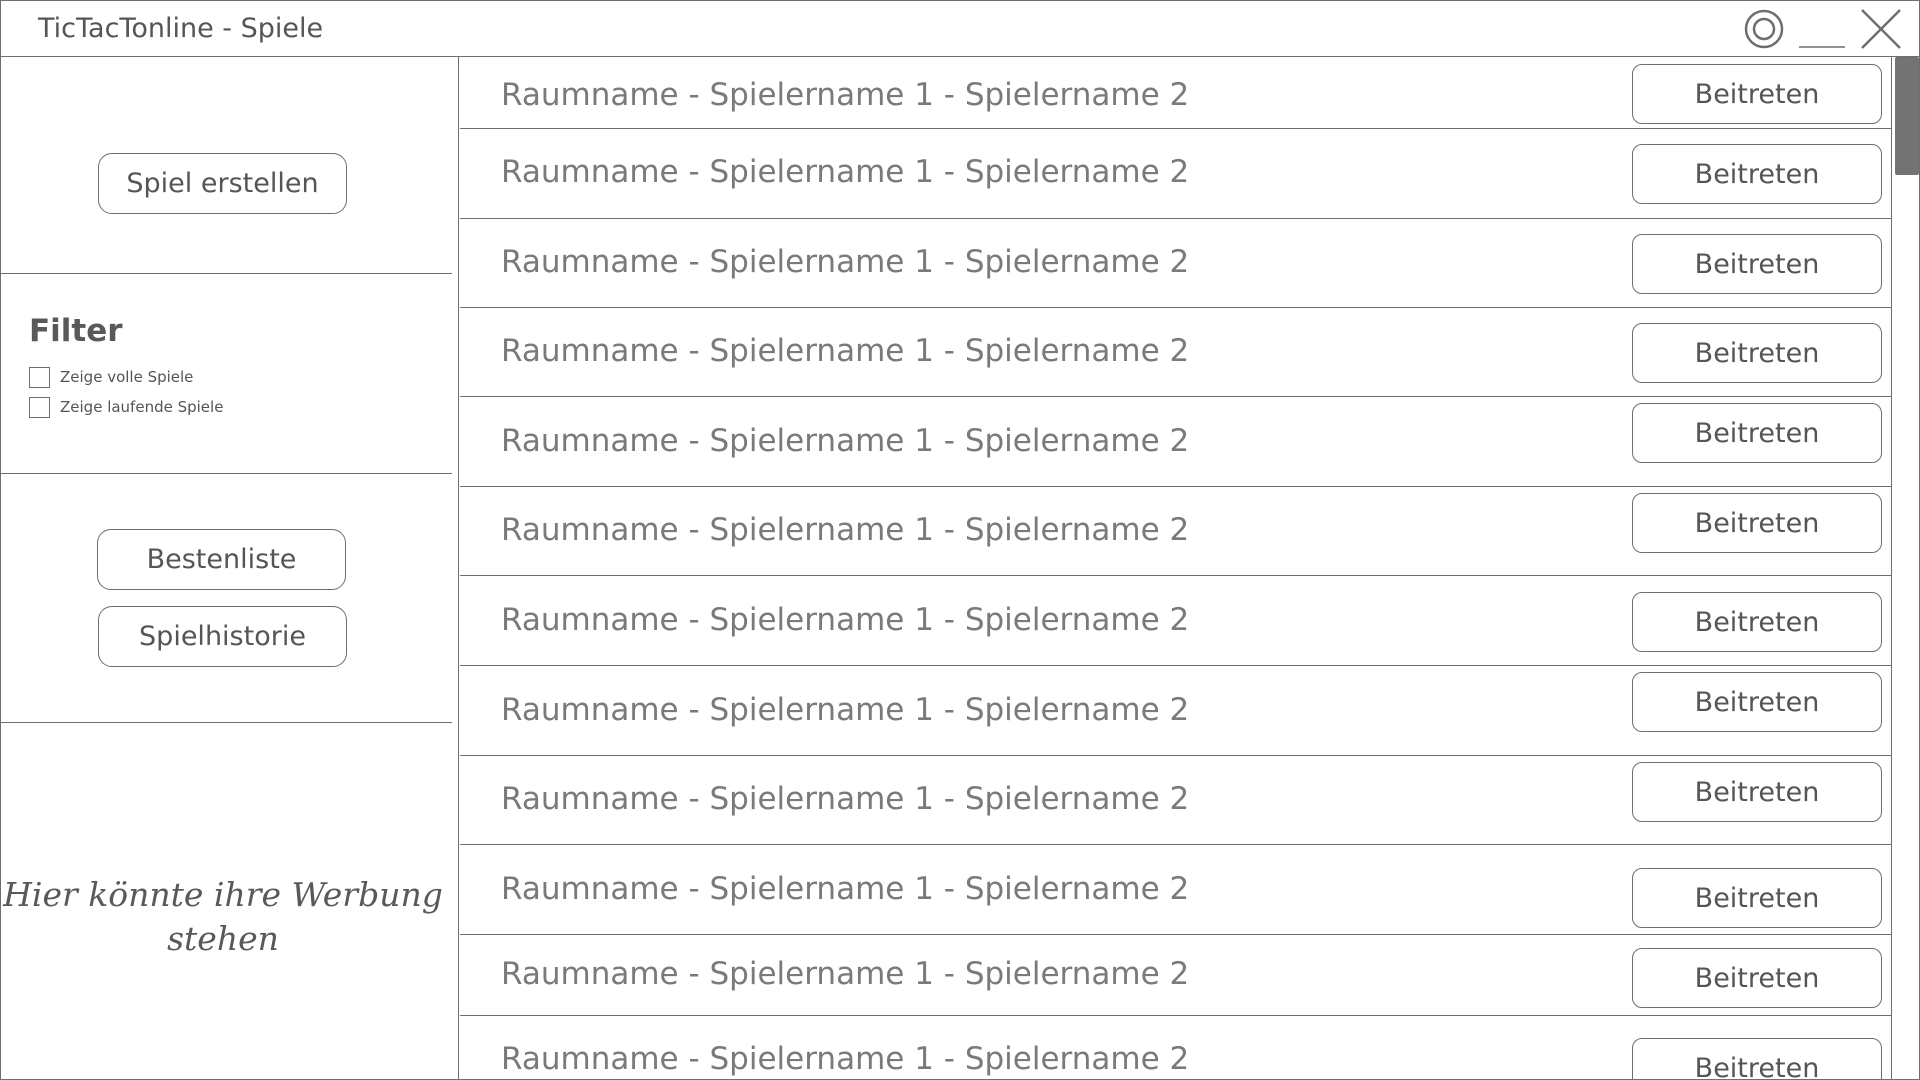 The width and height of the screenshot is (1920, 1080). Describe the element at coordinates (39, 377) in the screenshot. I see `show-full-checkbox` at that location.